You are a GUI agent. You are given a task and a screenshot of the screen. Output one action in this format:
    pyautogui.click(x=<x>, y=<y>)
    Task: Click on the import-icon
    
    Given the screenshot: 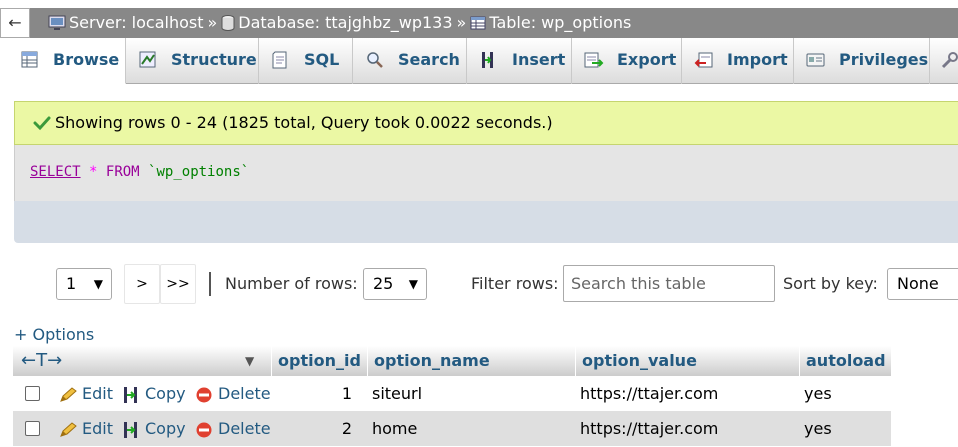 What is the action you would take?
    pyautogui.click(x=704, y=55)
    